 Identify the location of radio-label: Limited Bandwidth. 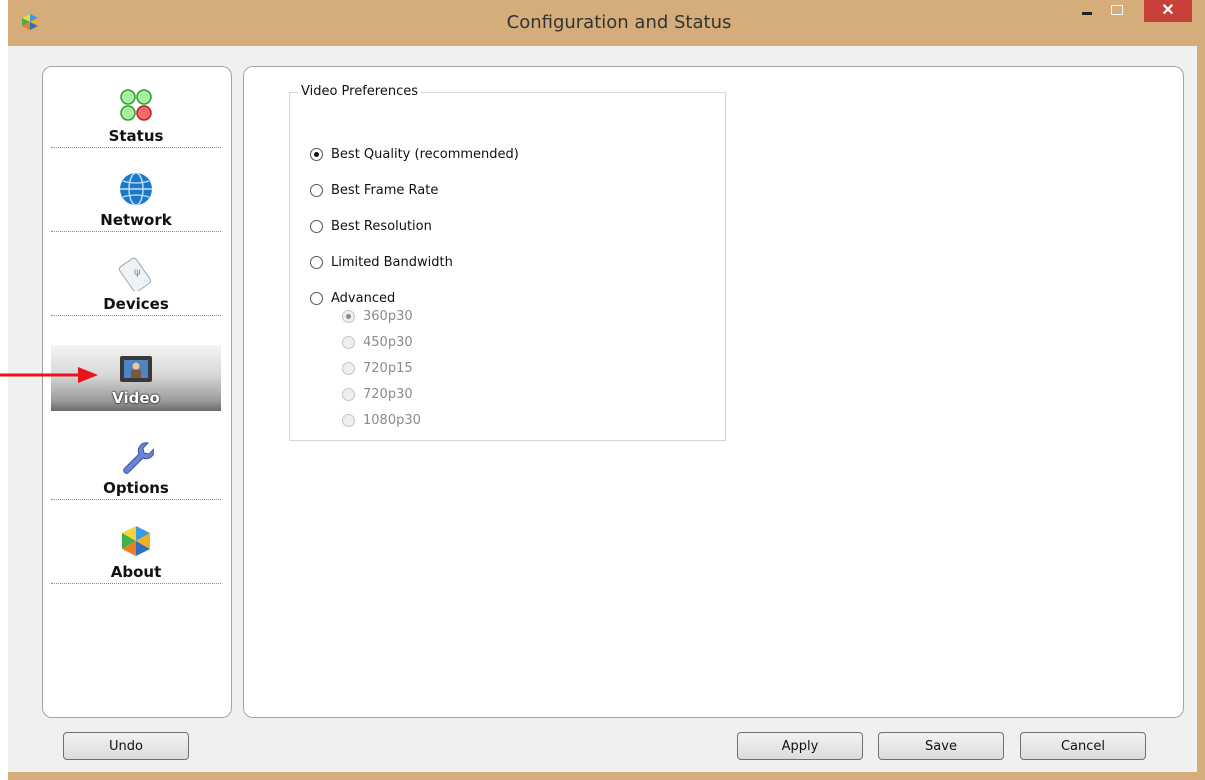
(392, 262).